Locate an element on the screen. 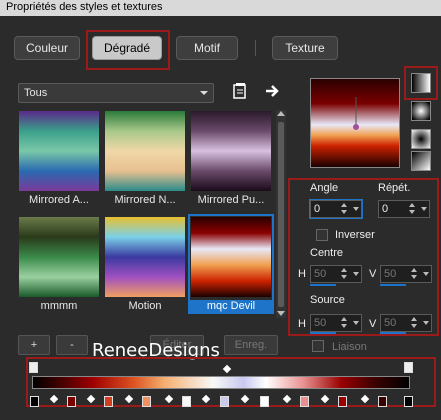 This screenshot has width=441, height=420. repeat-stepper is located at coordinates (413, 209).